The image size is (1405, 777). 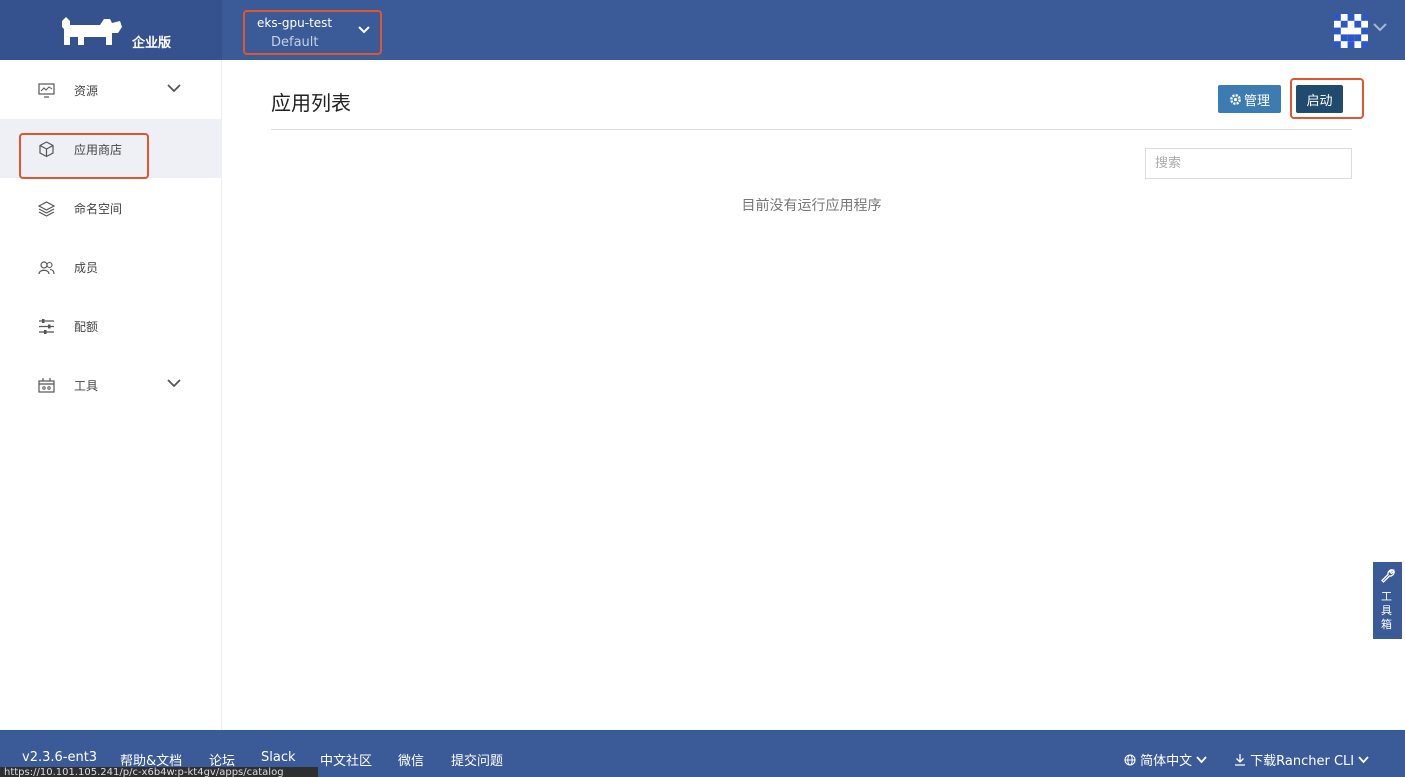 I want to click on launch-button: 启动, so click(x=1319, y=99).